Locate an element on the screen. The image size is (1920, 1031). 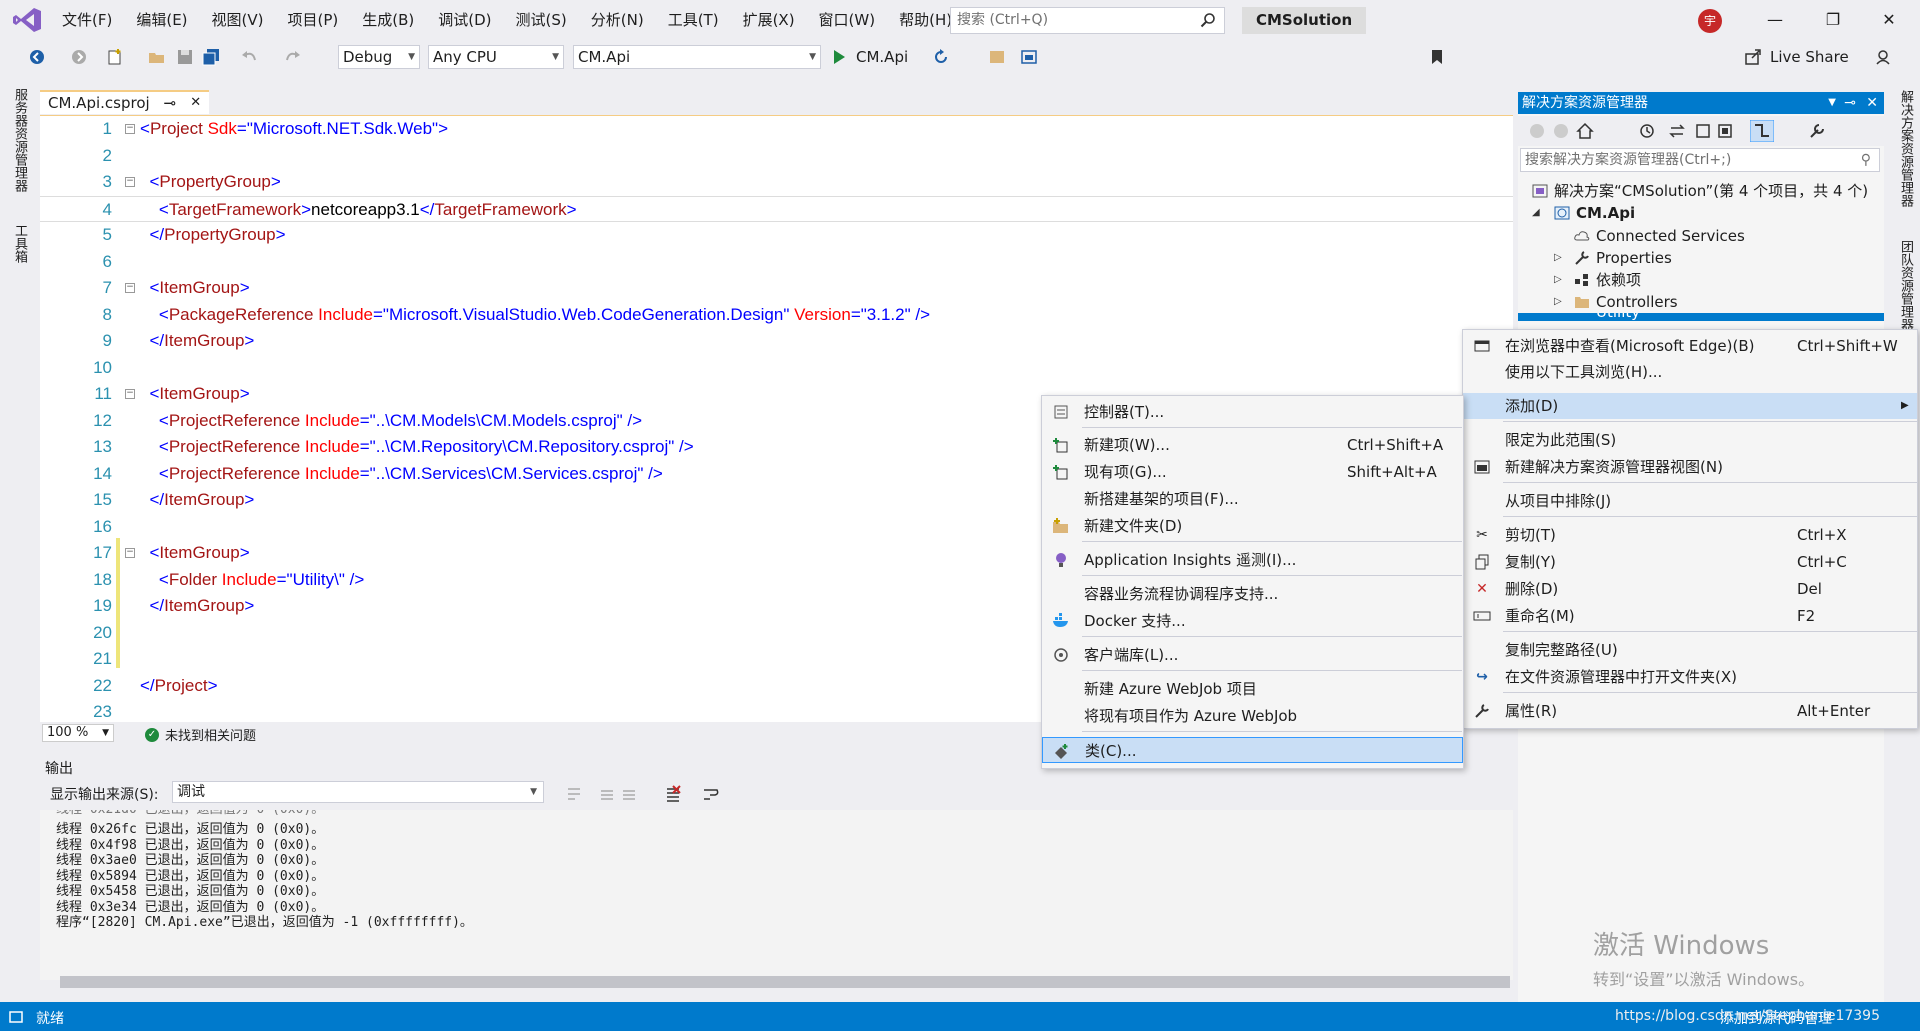
menu-item-new-folder: 新建文件夹(D) is located at coordinates (1252, 526).